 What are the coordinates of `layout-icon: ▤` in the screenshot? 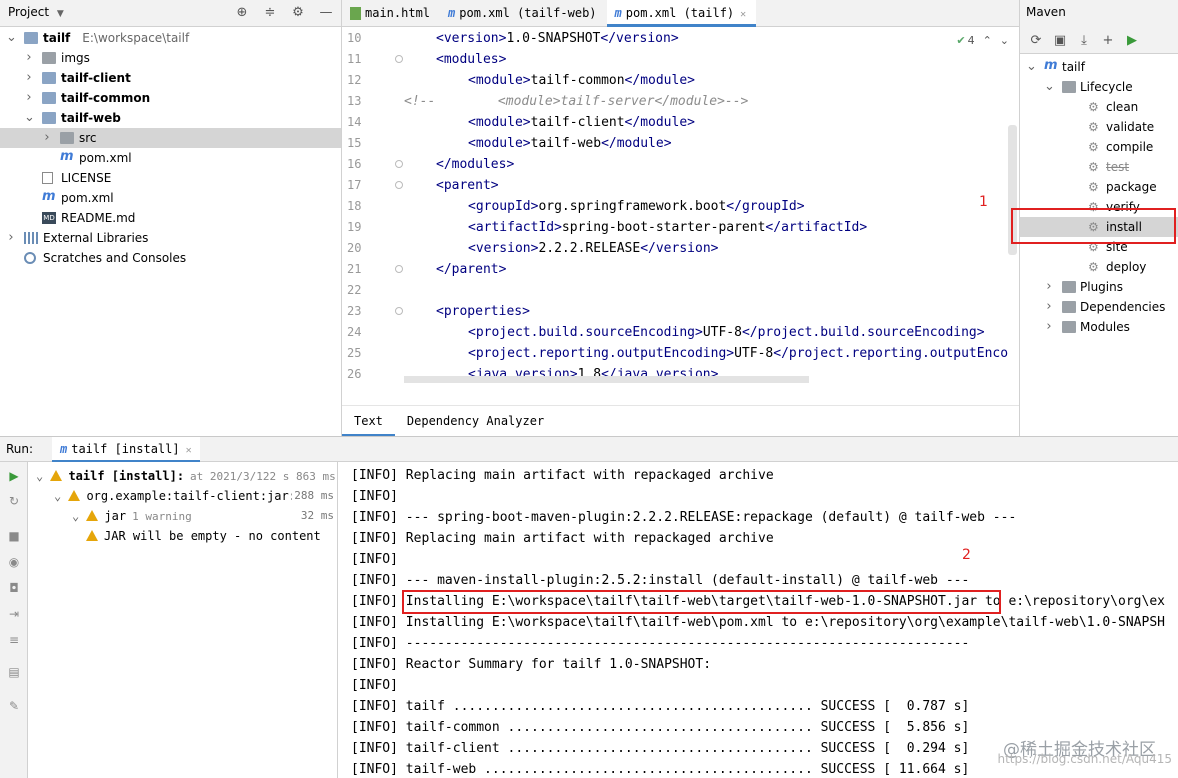 It's located at (14, 672).